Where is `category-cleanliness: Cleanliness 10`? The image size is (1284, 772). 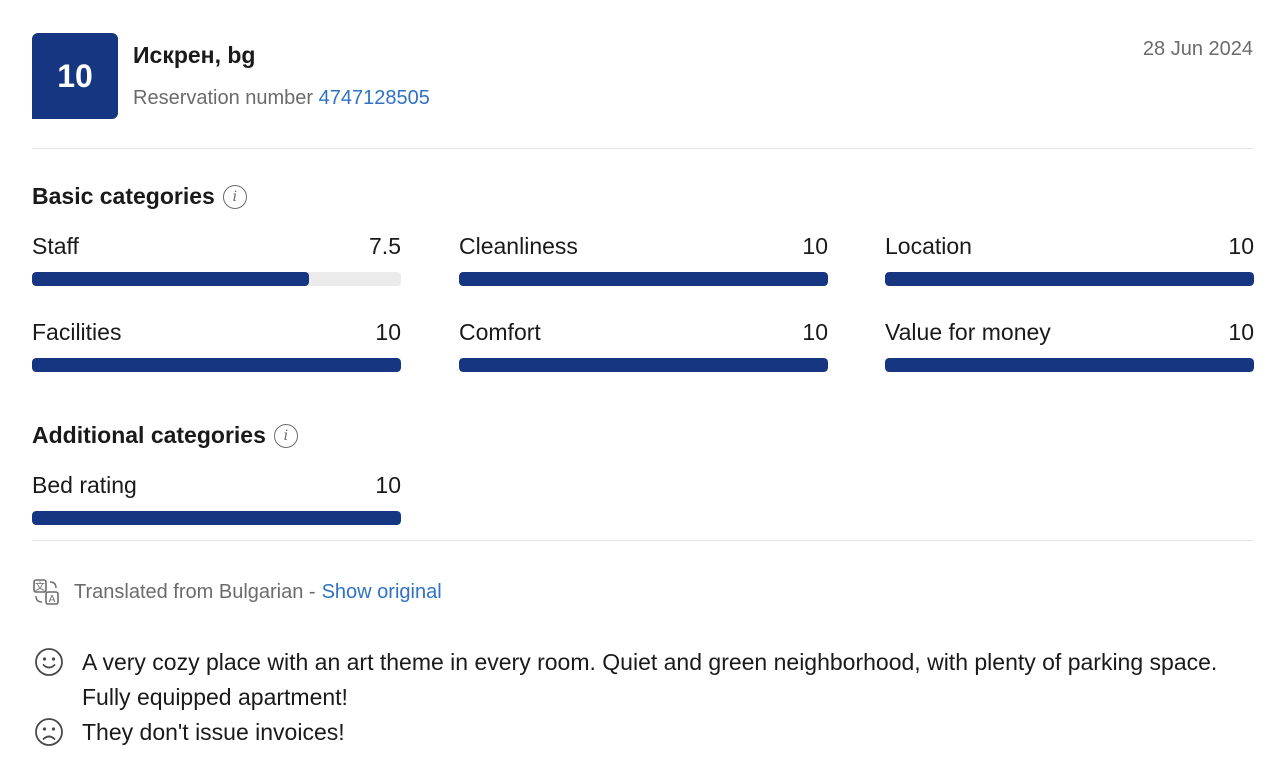 category-cleanliness: Cleanliness 10 is located at coordinates (643, 259).